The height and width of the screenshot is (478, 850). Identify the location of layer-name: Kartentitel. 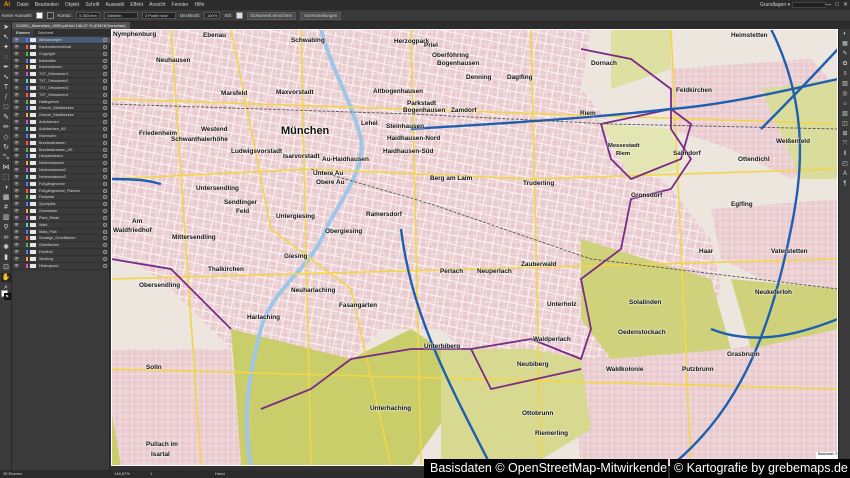
(47, 61).